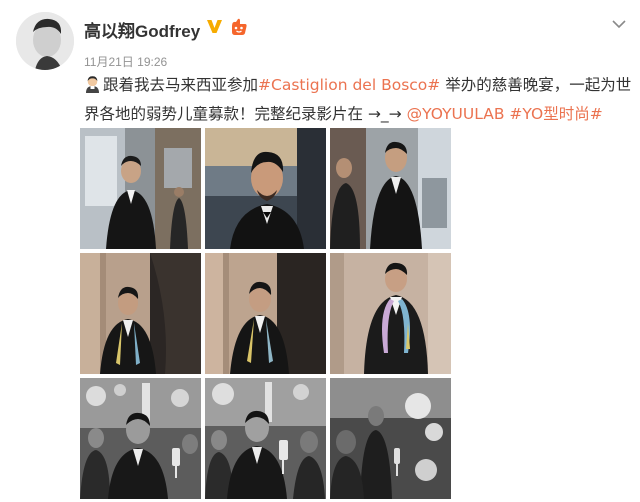  I want to click on avatar, so click(45, 41).